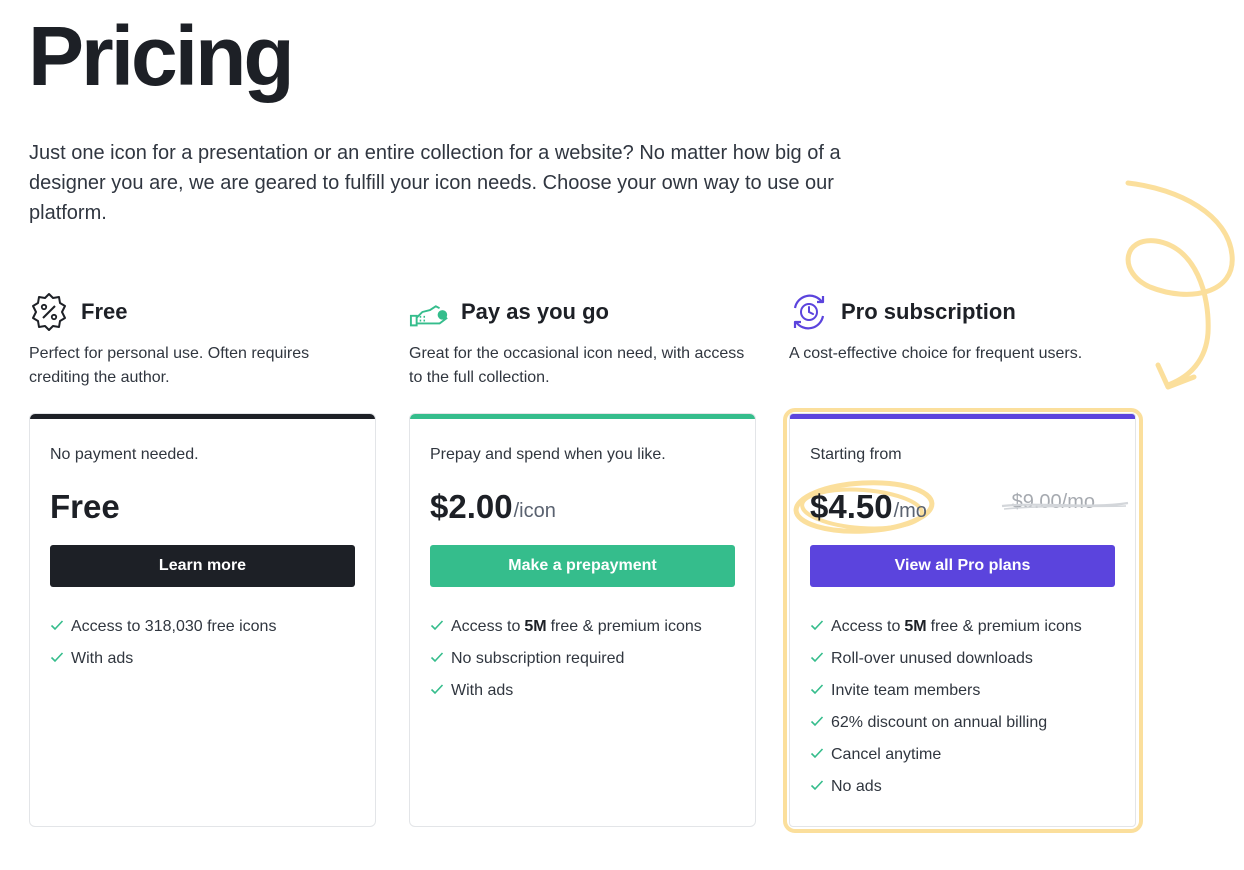  I want to click on price: $2.00 /icon, so click(582, 507).